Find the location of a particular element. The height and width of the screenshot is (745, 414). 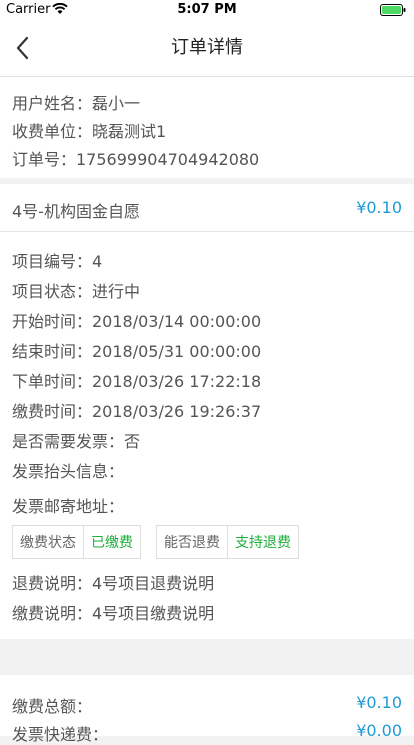

total-paid-value: ¥0.10 is located at coordinates (379, 702).